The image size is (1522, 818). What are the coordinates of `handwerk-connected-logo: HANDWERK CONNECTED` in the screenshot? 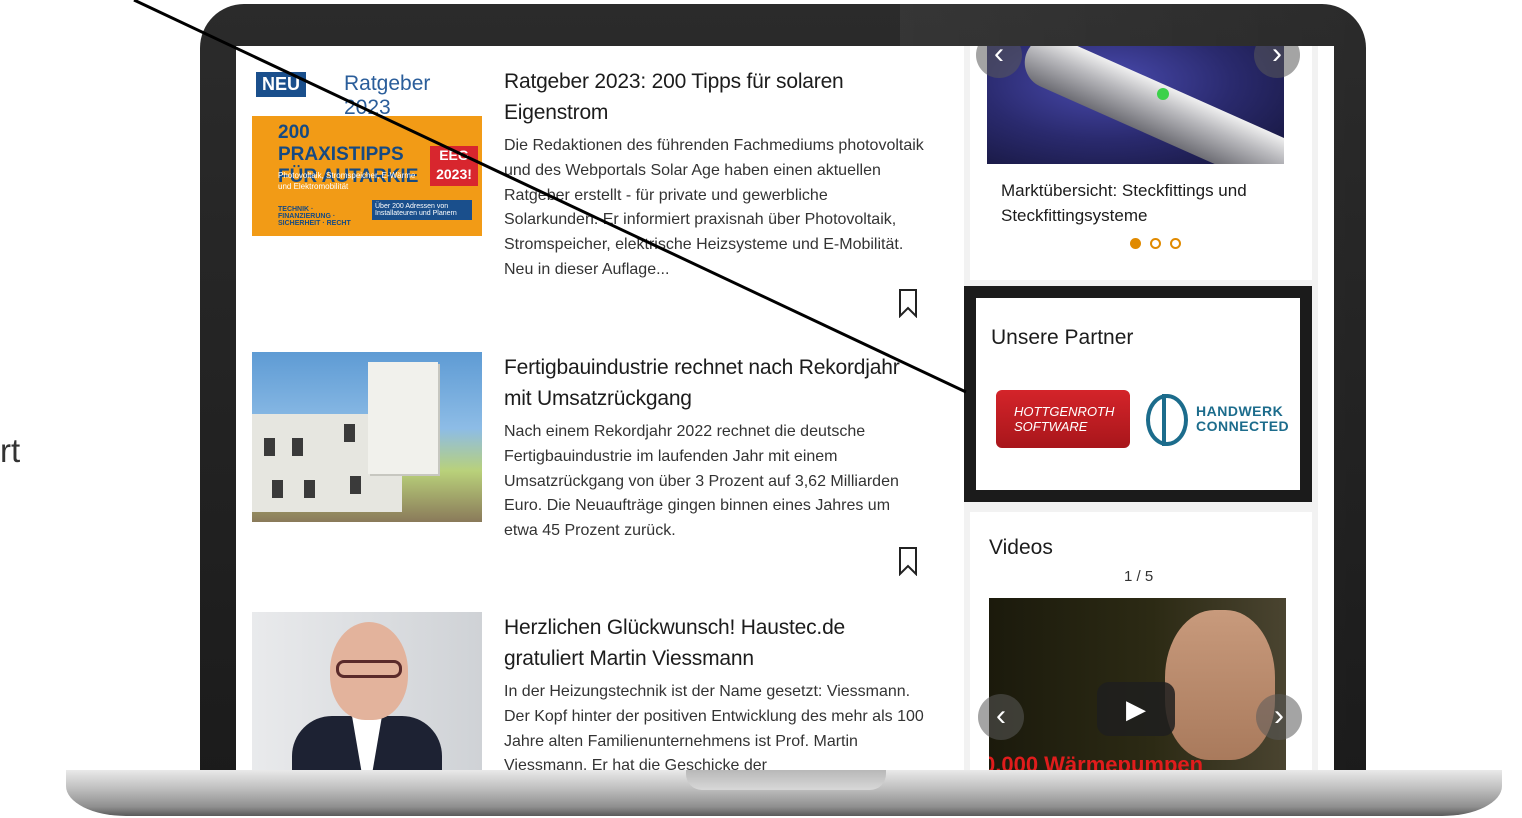 It's located at (1226, 420).